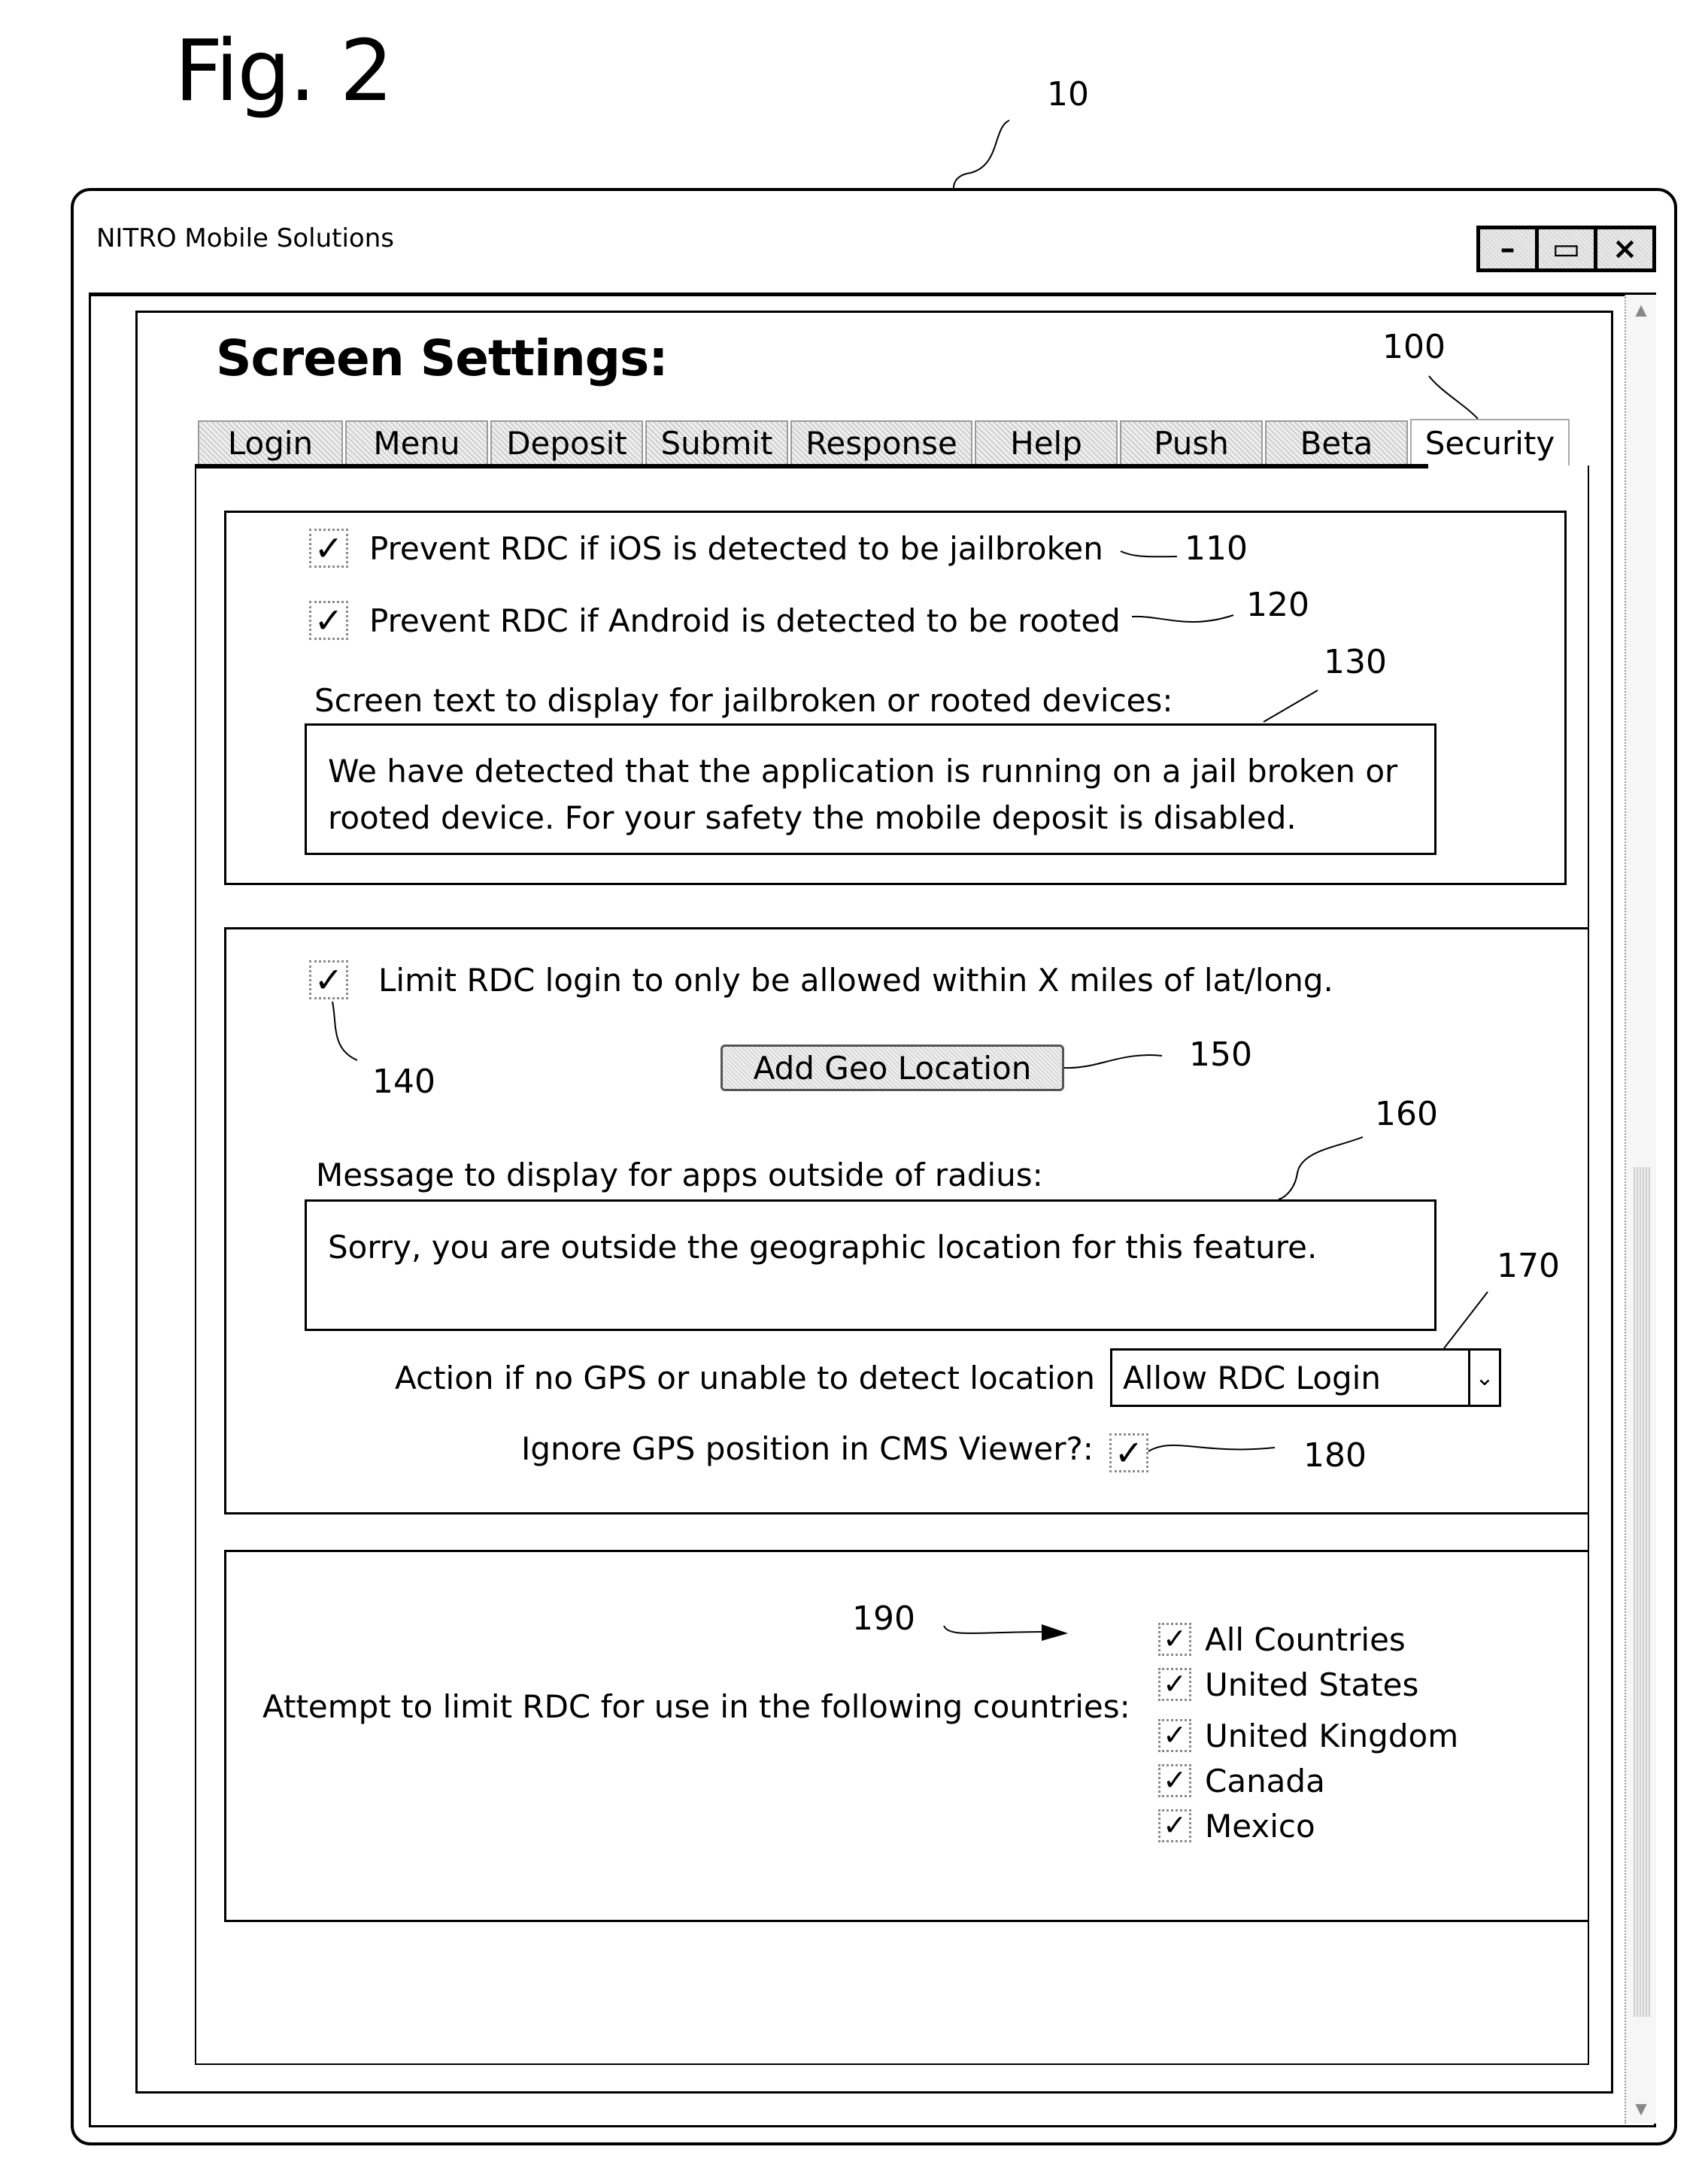 Image resolution: width=1708 pixels, height=2180 pixels. I want to click on add-geo-location-button: Add Geo Location, so click(893, 1068).